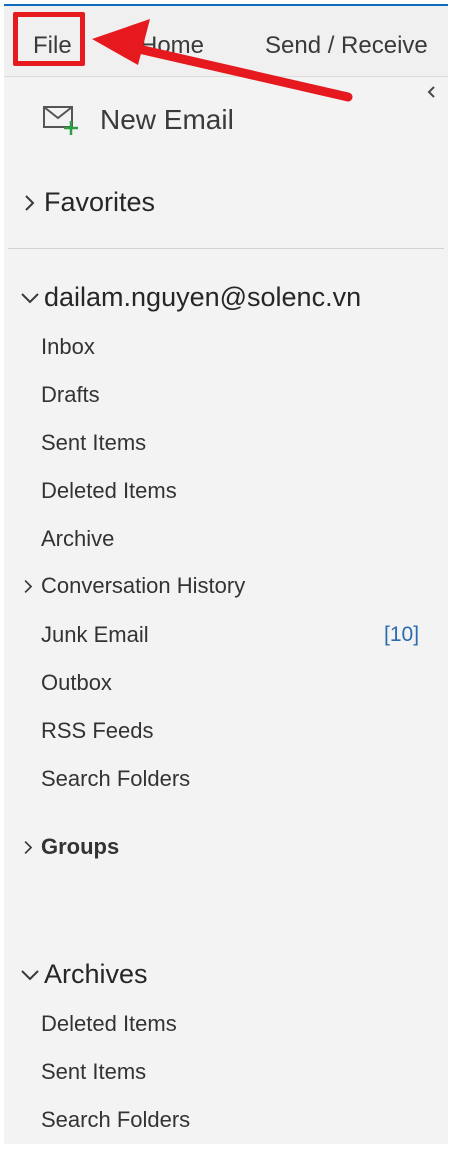 This screenshot has height=1149, width=452. I want to click on mail-plus-icon, so click(60, 120).